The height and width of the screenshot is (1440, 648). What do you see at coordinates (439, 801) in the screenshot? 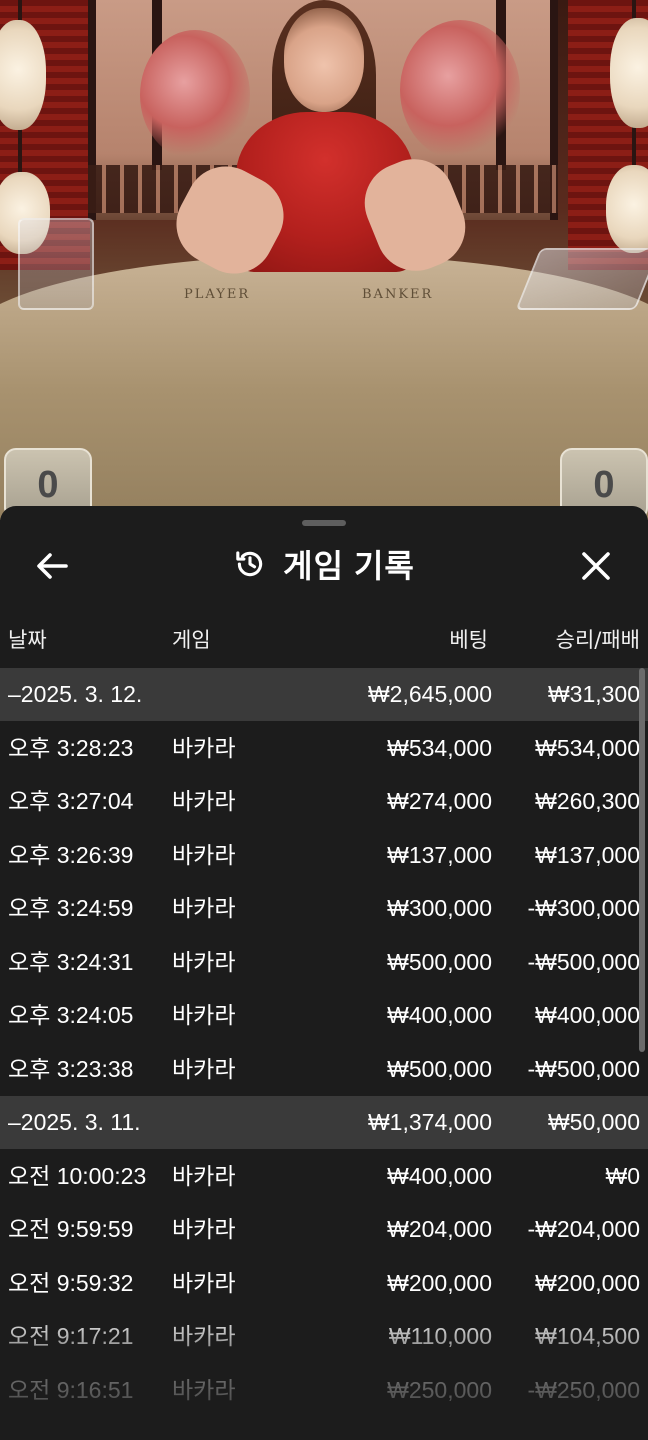
I see `row-bet: ₩274,000` at bounding box center [439, 801].